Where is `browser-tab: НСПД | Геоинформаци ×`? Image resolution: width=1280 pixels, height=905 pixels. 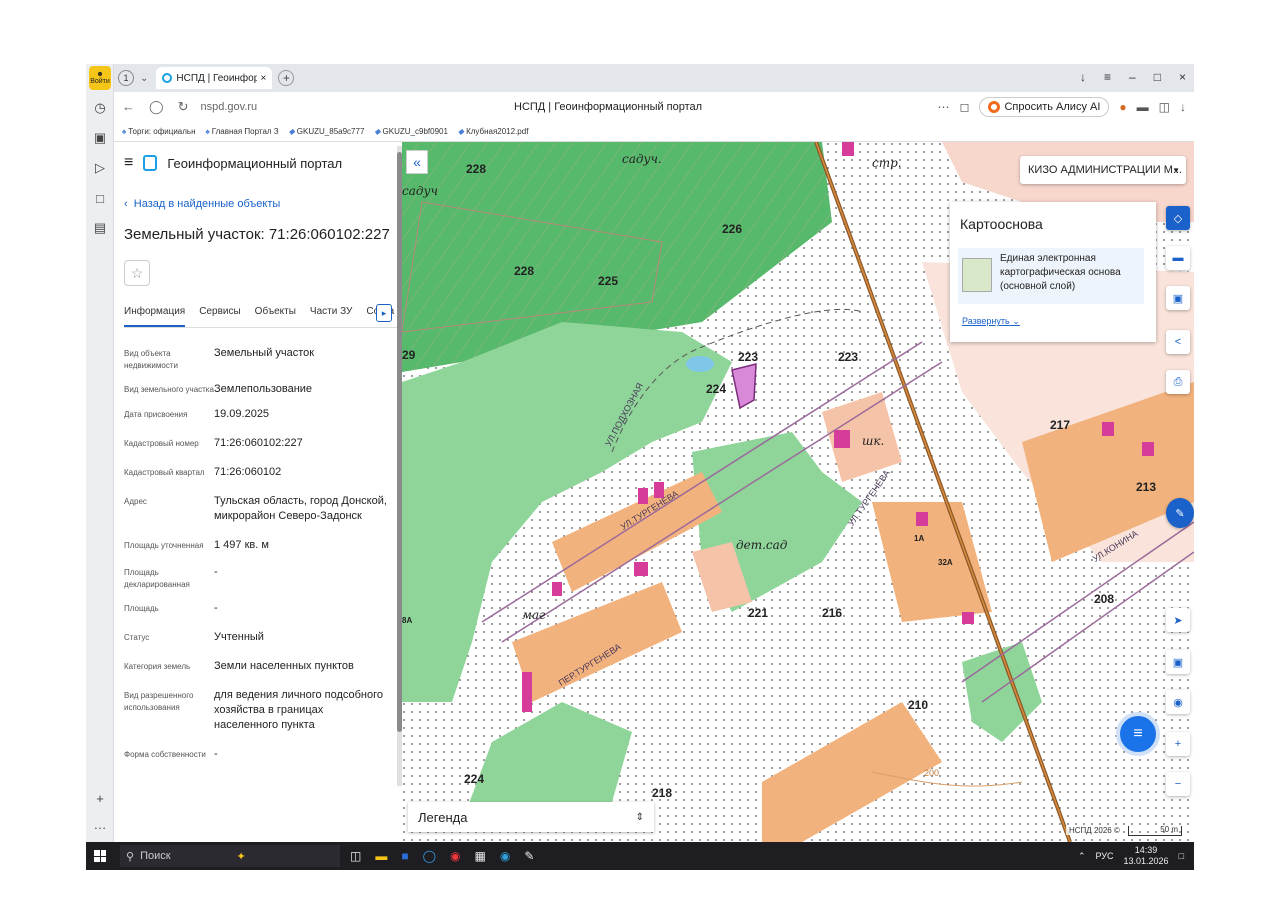
browser-tab: НСПД | Геоинформаци × is located at coordinates (214, 78).